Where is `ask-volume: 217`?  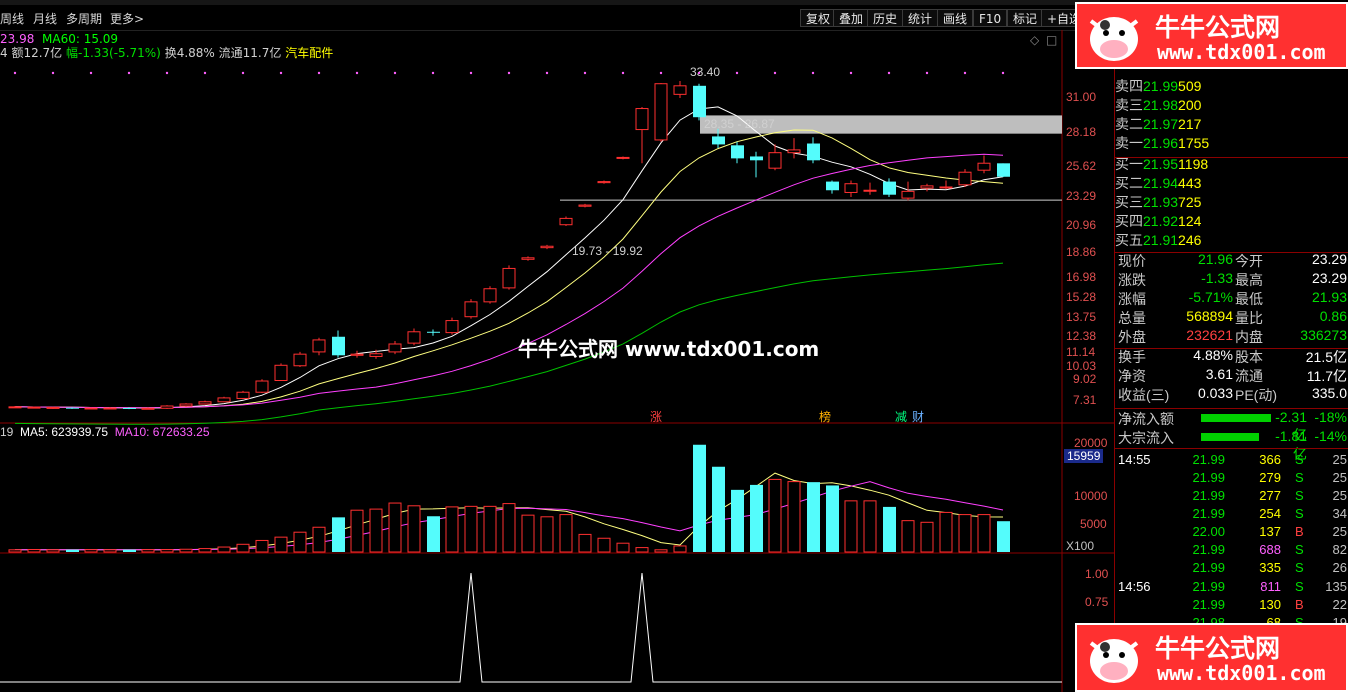
ask-volume: 217 is located at coordinates (1190, 124).